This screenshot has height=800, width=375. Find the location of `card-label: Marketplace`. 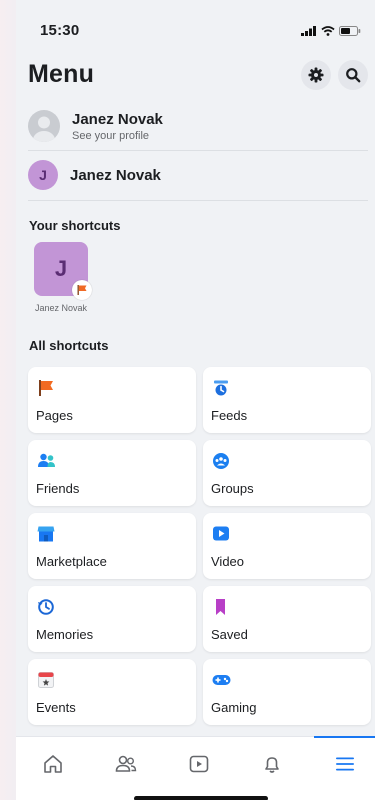

card-label: Marketplace is located at coordinates (71, 561).